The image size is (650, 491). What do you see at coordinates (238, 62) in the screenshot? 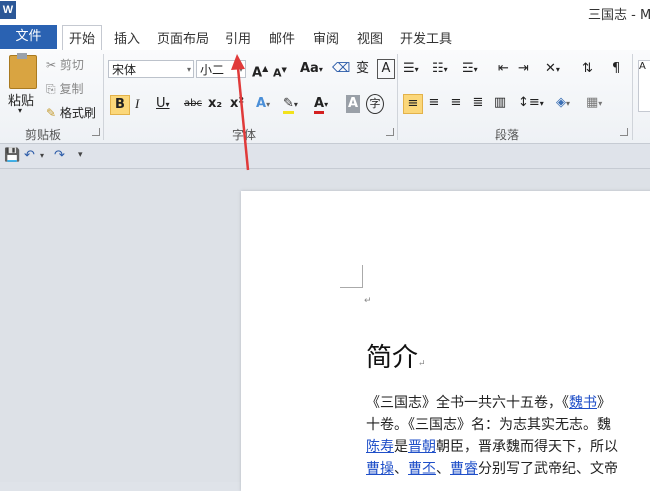
I see `arrow-head-icon` at bounding box center [238, 62].